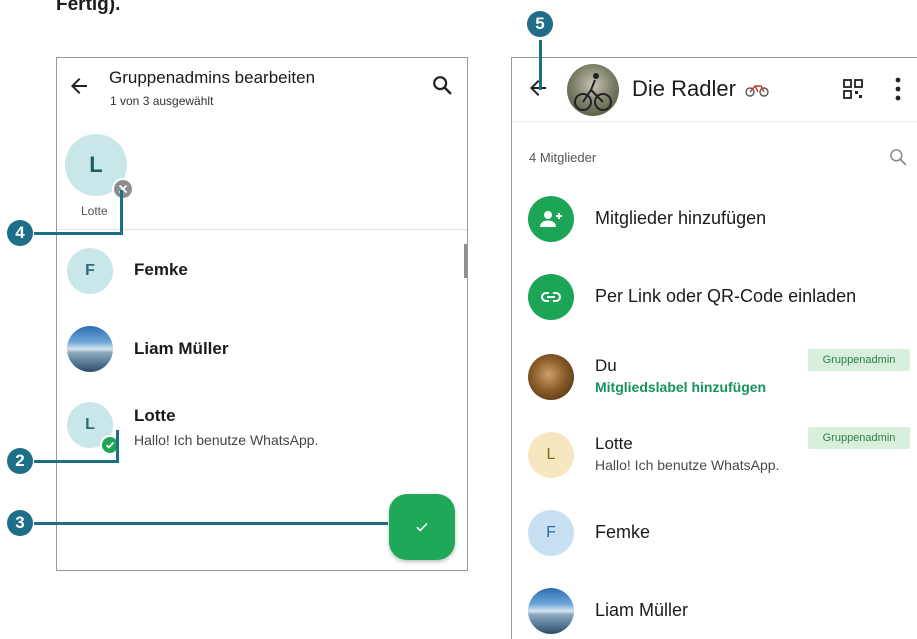 This screenshot has width=917, height=639. I want to click on search-members-icon, so click(898, 157).